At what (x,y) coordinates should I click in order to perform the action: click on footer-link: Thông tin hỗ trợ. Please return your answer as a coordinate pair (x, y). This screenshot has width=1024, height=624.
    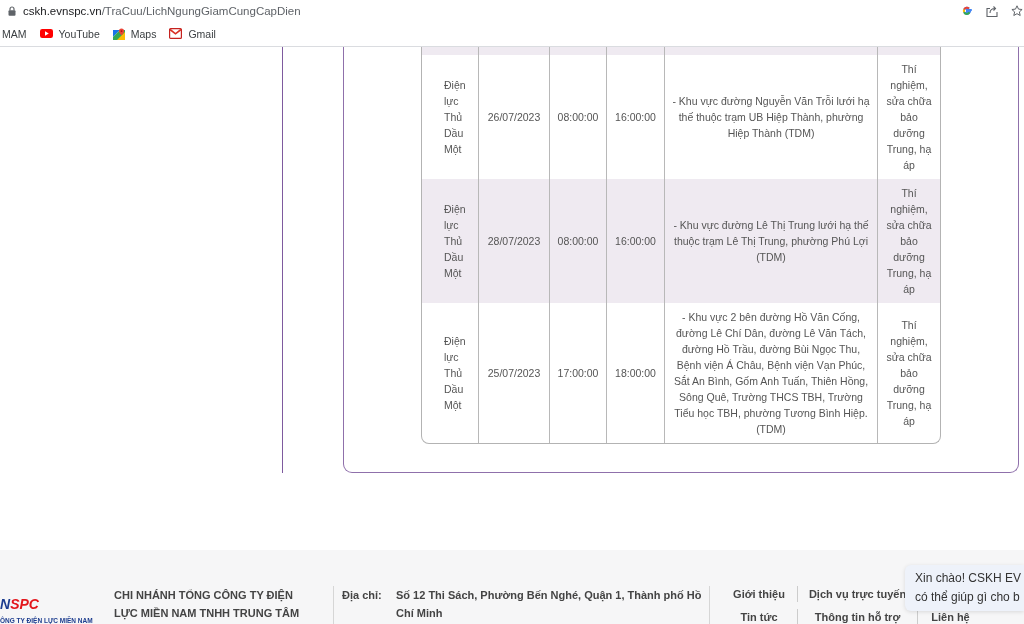
    Looking at the image, I should click on (857, 616).